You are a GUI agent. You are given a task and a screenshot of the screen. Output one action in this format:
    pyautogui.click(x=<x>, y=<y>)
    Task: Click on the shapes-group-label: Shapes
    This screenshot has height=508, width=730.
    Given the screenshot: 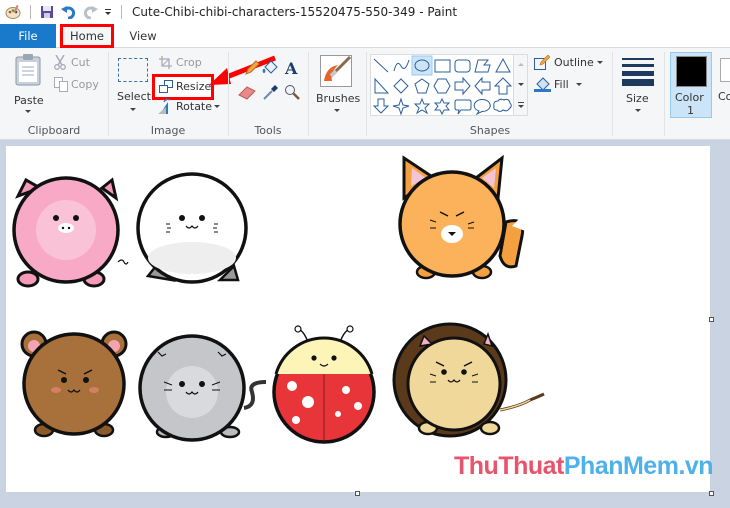 What is the action you would take?
    pyautogui.click(x=490, y=130)
    